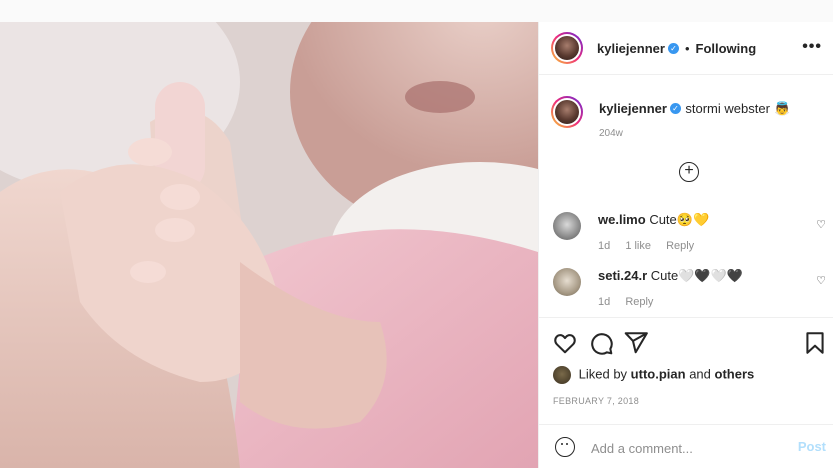  Describe the element at coordinates (658, 373) in the screenshot. I see `liker-username: utto.pian` at that location.